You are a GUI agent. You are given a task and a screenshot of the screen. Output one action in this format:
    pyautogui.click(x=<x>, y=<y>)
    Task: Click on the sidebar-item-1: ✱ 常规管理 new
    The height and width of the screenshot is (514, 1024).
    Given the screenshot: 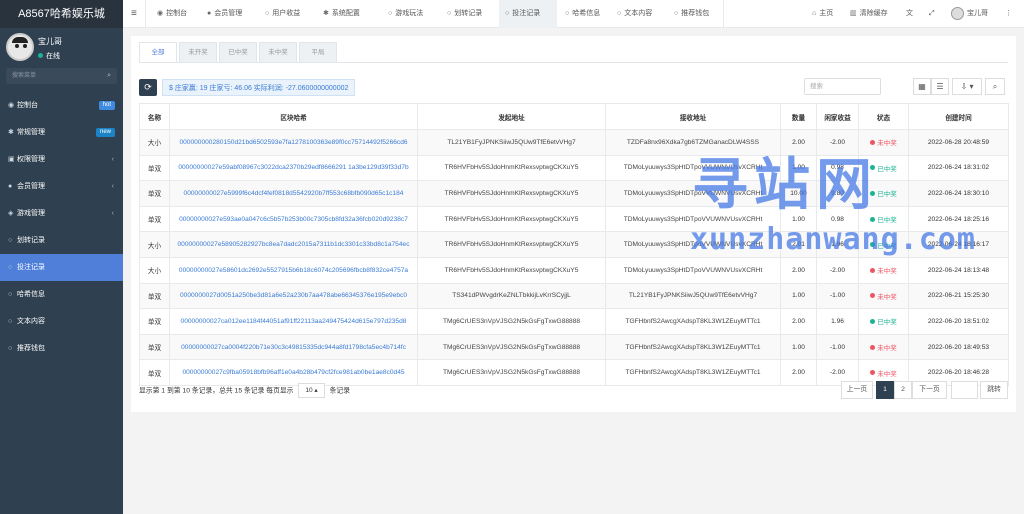 What is the action you would take?
    pyautogui.click(x=61, y=132)
    